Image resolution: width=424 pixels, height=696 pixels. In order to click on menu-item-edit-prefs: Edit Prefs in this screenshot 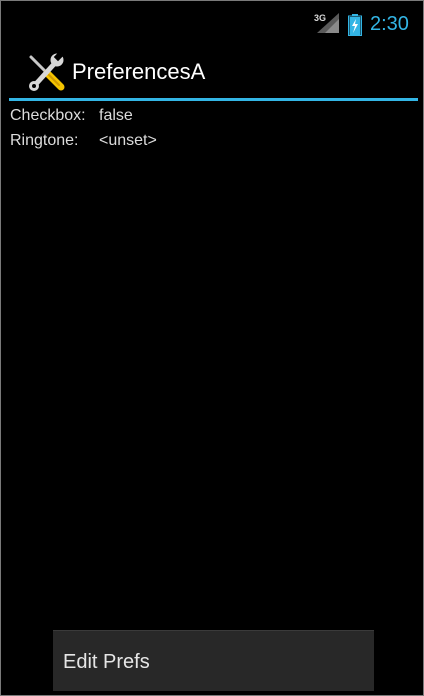, I will do `click(213, 661)`.